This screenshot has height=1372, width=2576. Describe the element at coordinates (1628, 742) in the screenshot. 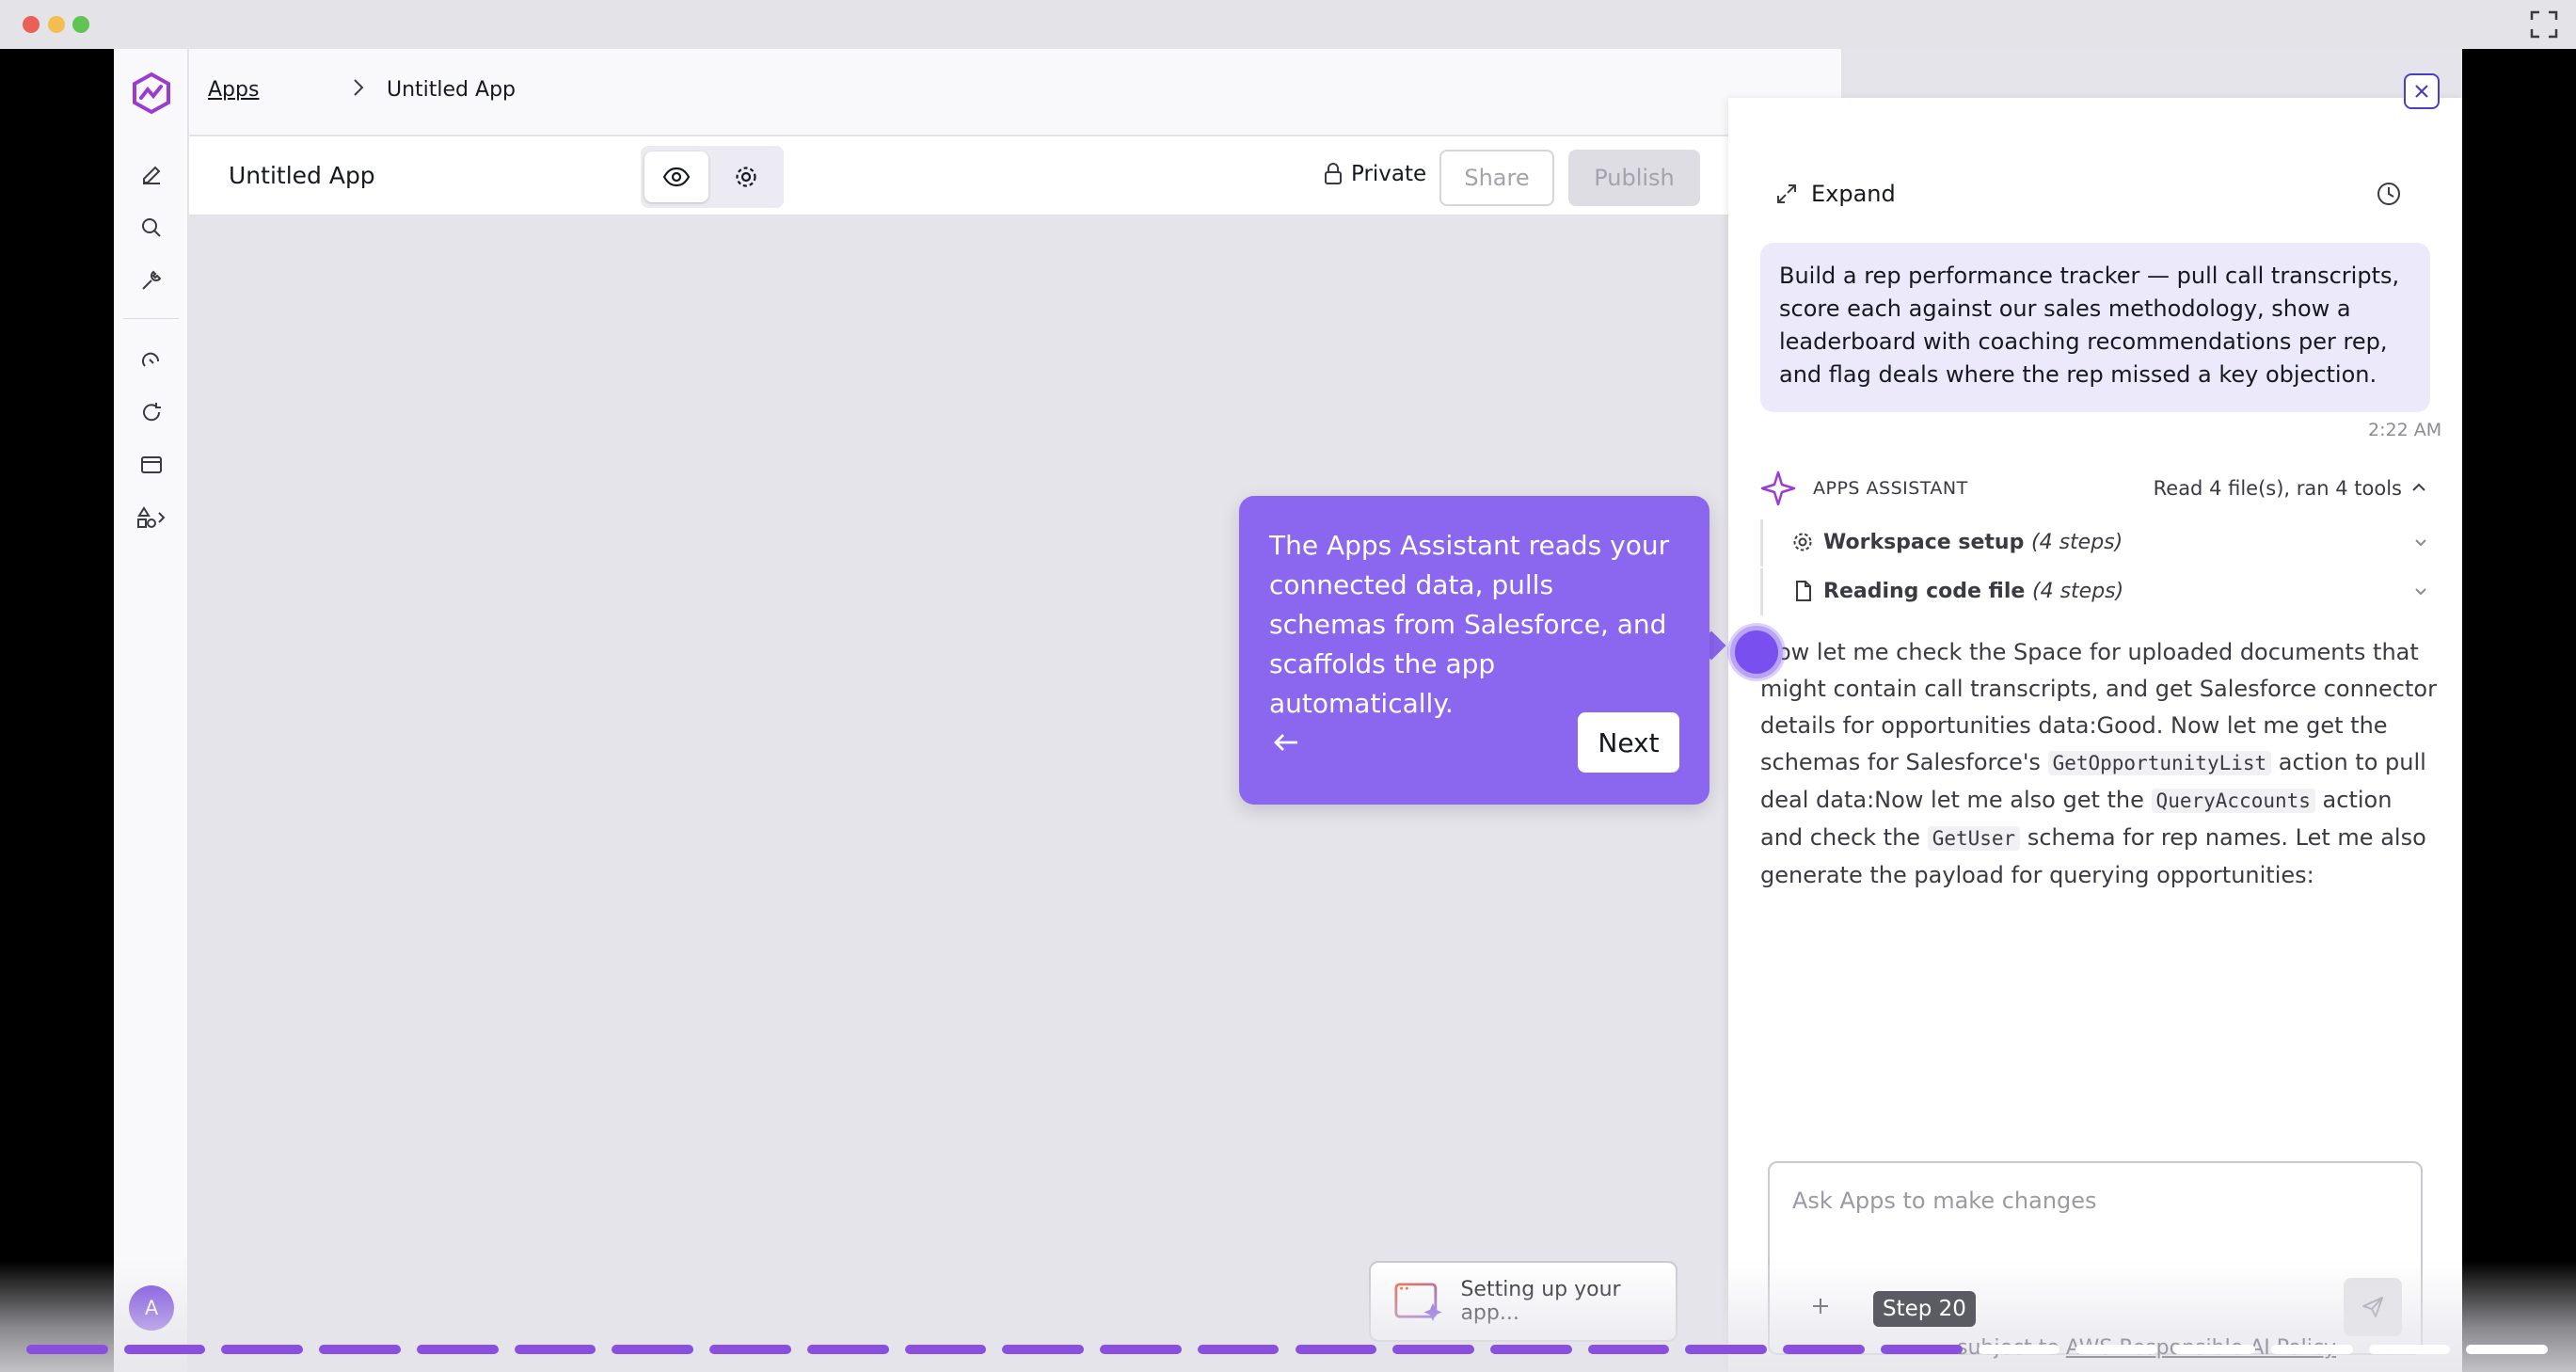

I see `tour-next-button: Next` at that location.